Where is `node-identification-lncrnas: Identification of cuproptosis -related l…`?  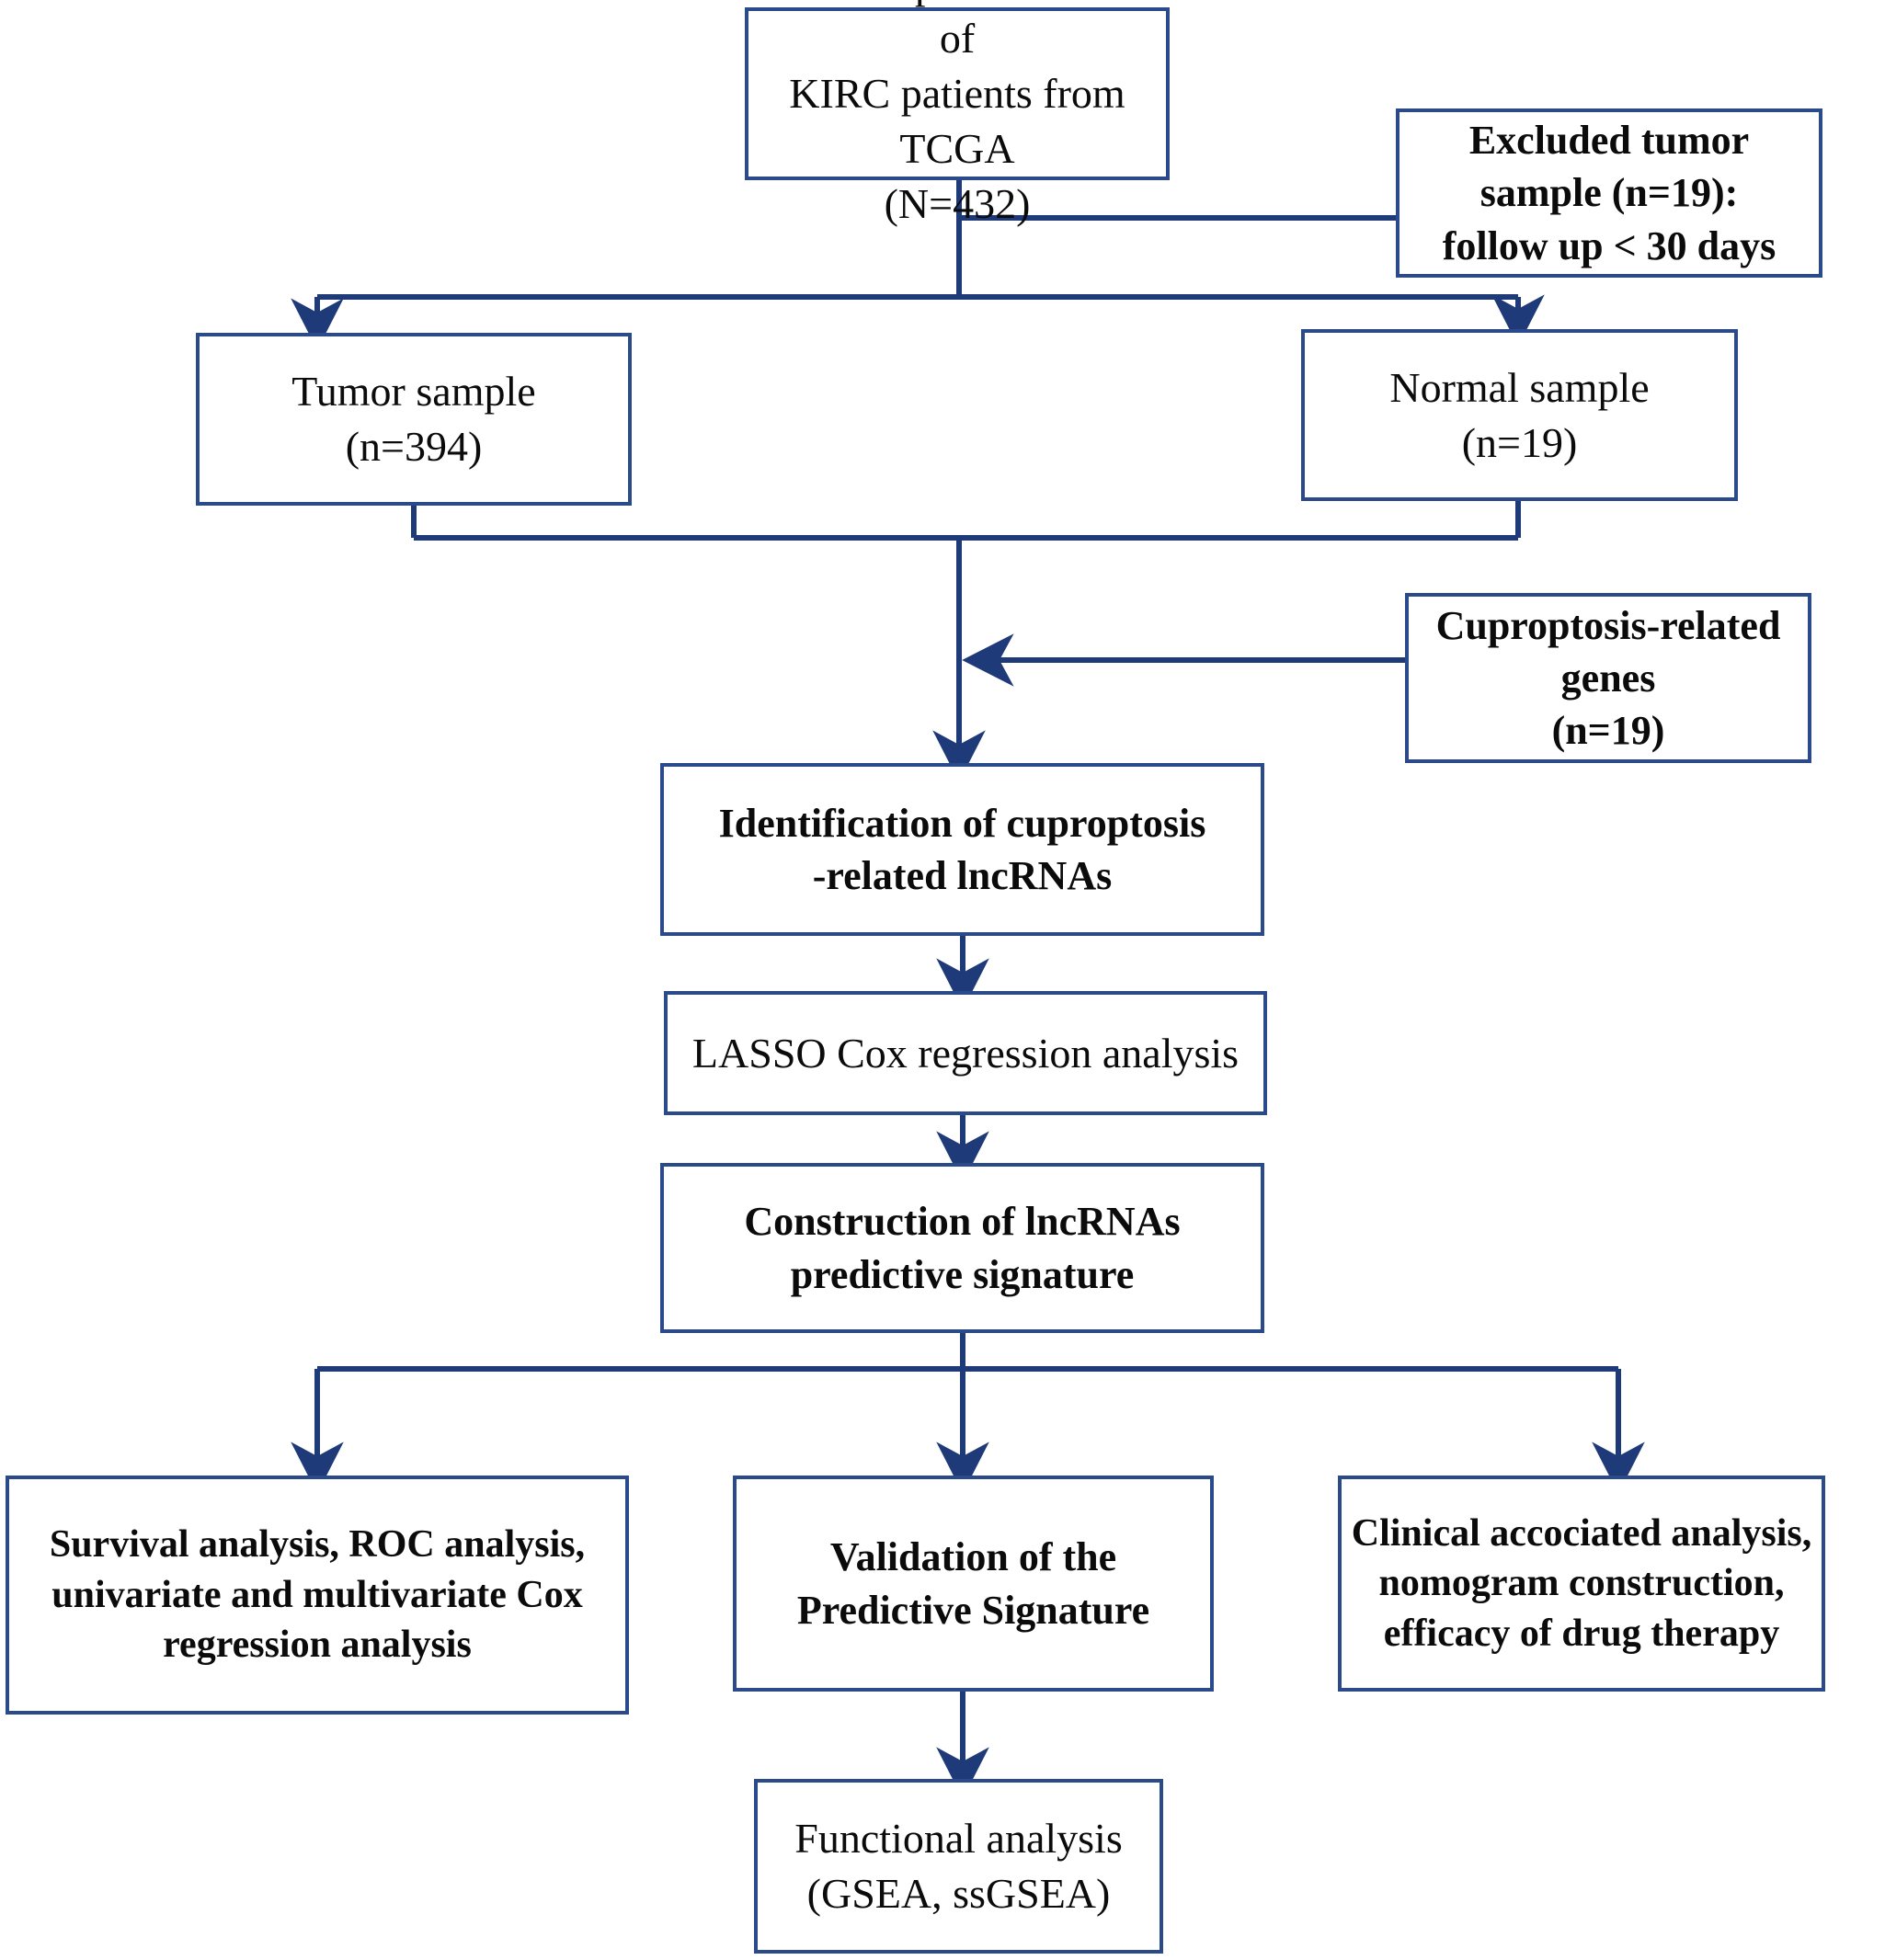
node-identification-lncrnas: Identification of cuproptosis -related l… is located at coordinates (962, 849).